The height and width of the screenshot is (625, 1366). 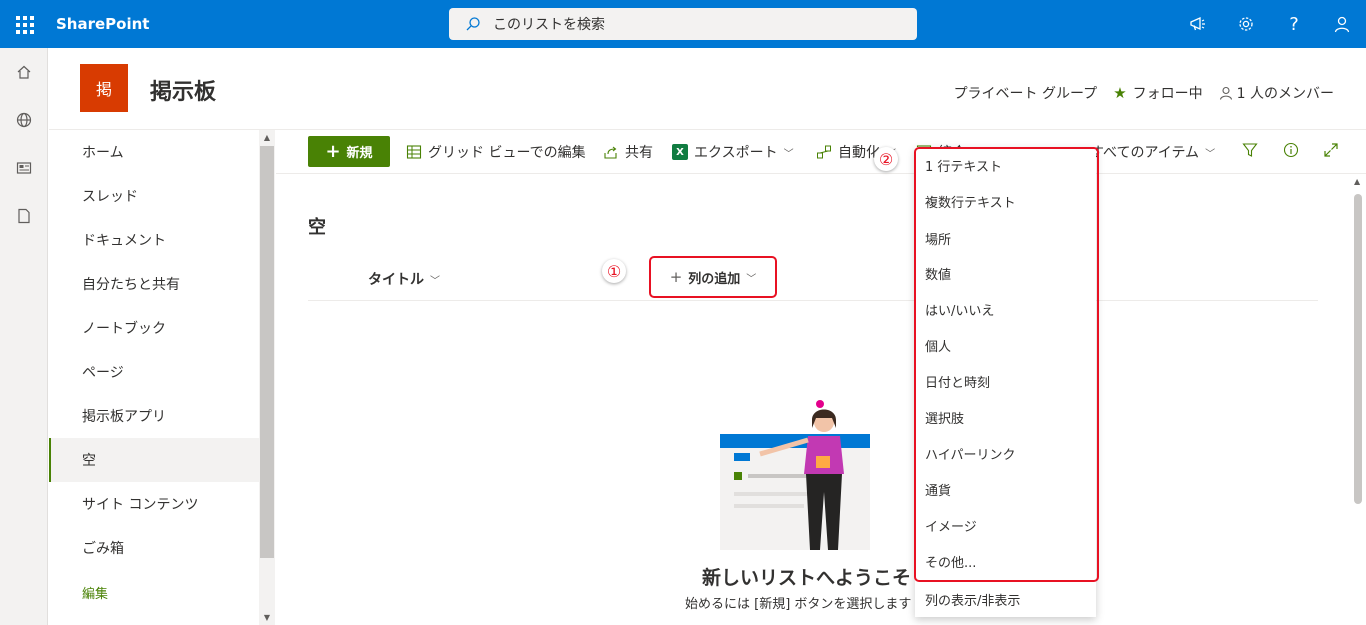 I want to click on share-icon, so click(x=610, y=152).